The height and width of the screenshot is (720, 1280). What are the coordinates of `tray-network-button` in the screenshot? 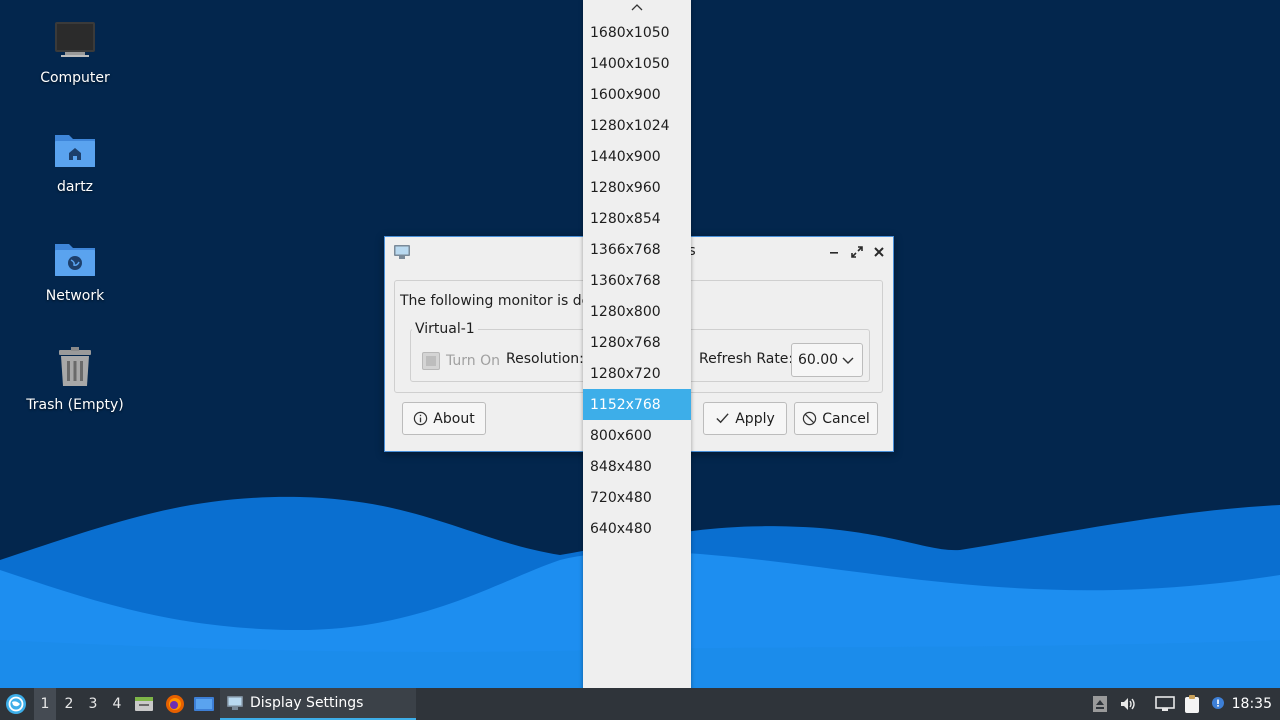 It's located at (1165, 704).